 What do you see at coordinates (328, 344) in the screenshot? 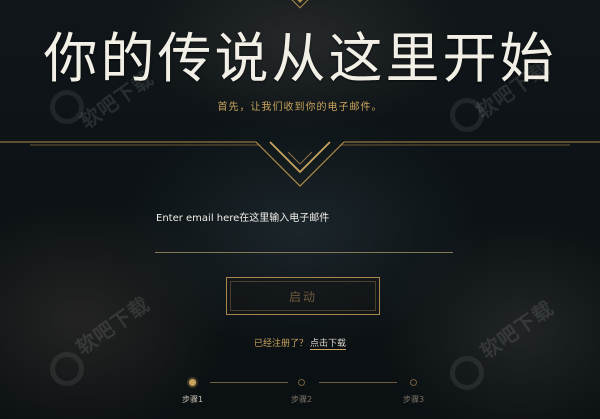
I see `download-link: 点击下载` at bounding box center [328, 344].